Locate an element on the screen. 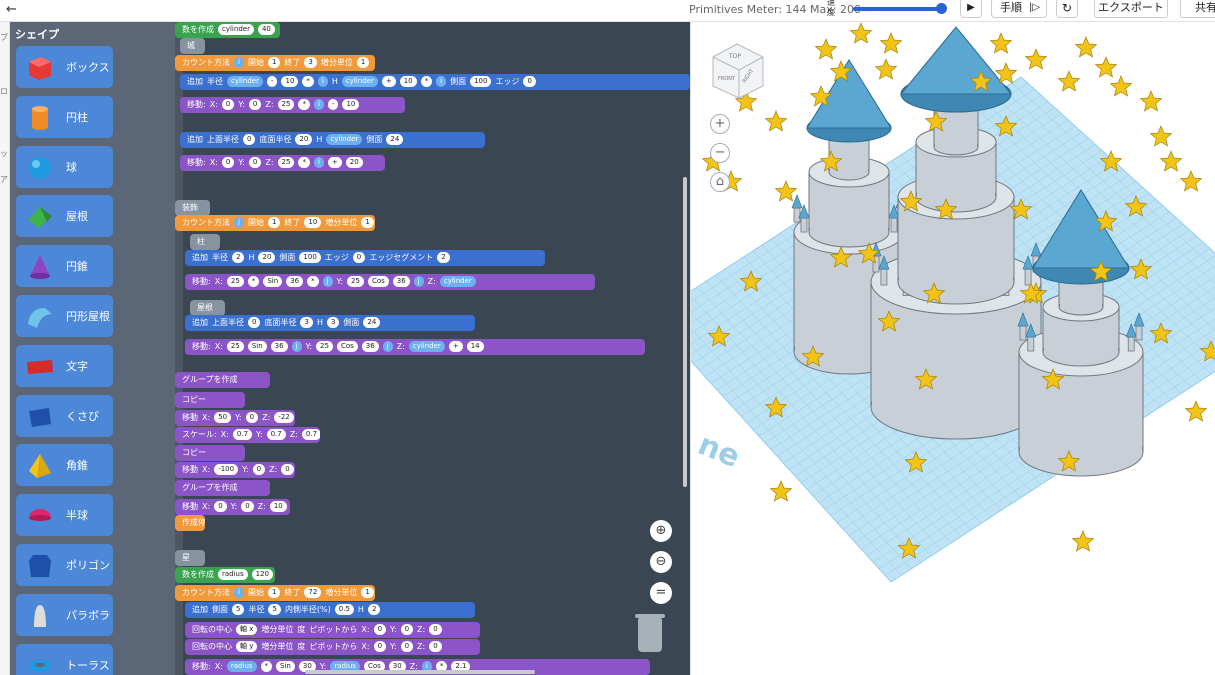  block-value-field: + is located at coordinates (455, 346).